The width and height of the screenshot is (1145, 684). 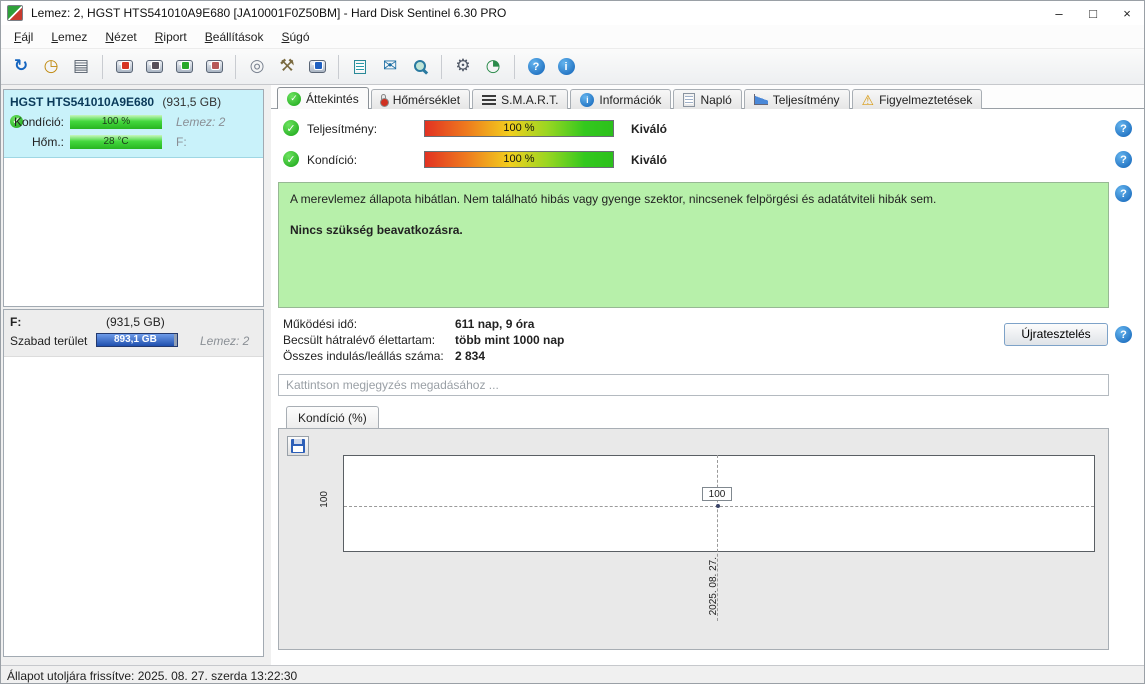 I want to click on close-button: ×, so click(x=1127, y=13).